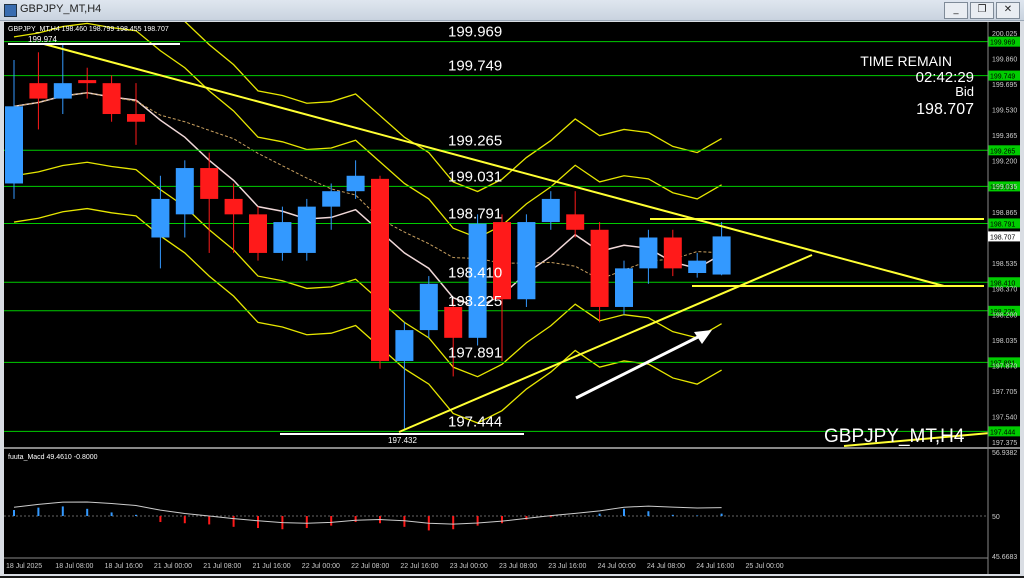 The height and width of the screenshot is (578, 1024). I want to click on time-tick: 22 Jul 00:00, so click(321, 566).